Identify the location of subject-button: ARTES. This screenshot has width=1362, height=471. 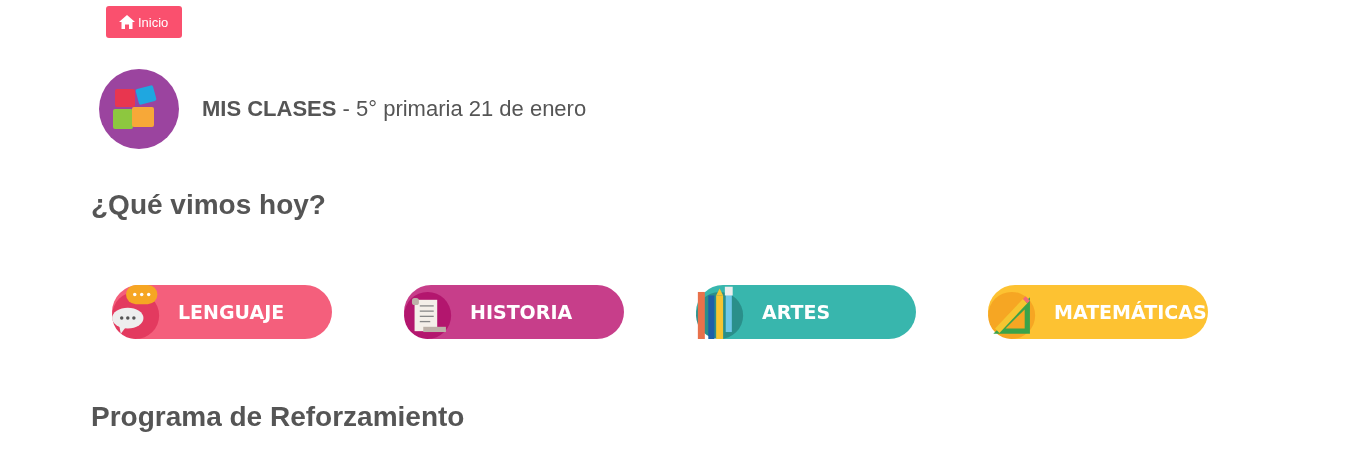
(806, 312).